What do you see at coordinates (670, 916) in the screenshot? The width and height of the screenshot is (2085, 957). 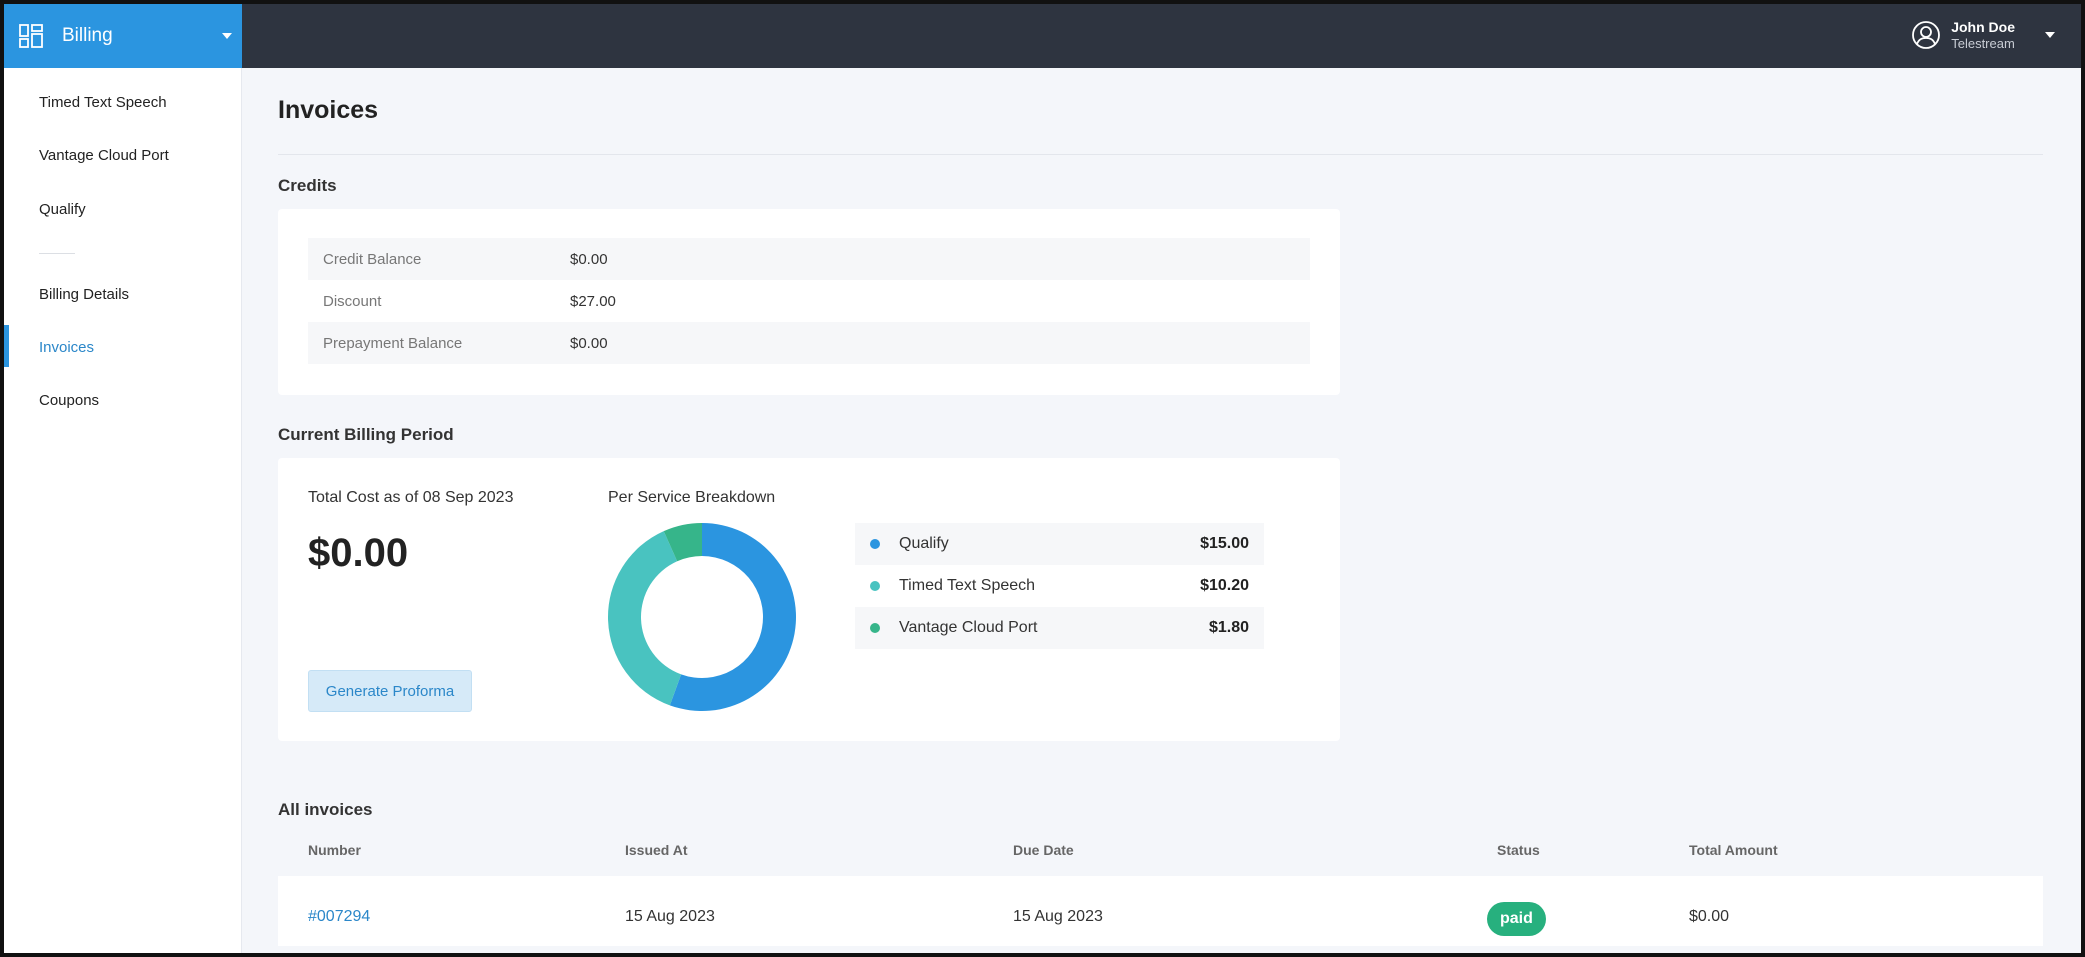 I see `invoice-issued-at: 15 Aug 2023` at bounding box center [670, 916].